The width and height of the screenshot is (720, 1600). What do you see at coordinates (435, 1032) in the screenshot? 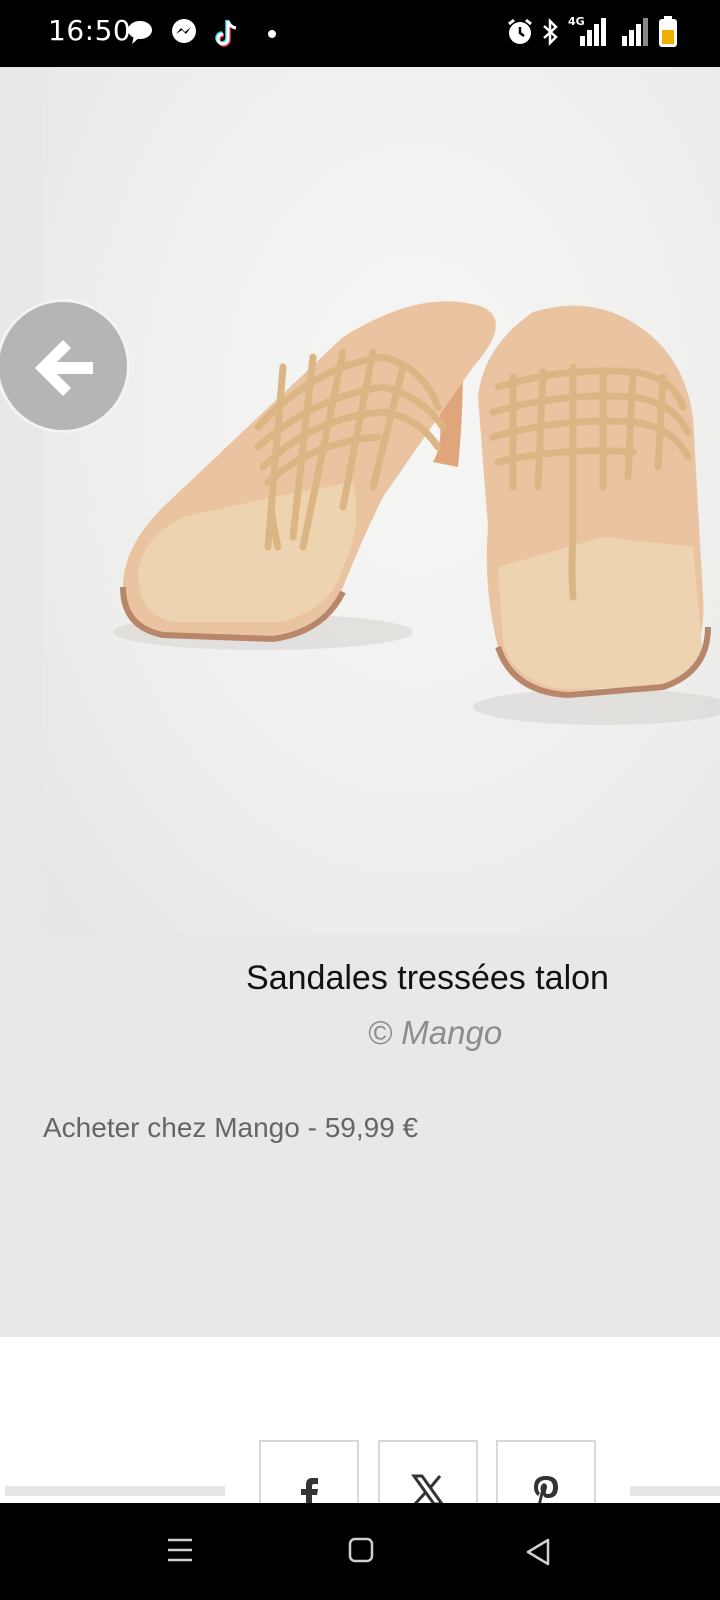
I see `photo-credit: © Mango` at bounding box center [435, 1032].